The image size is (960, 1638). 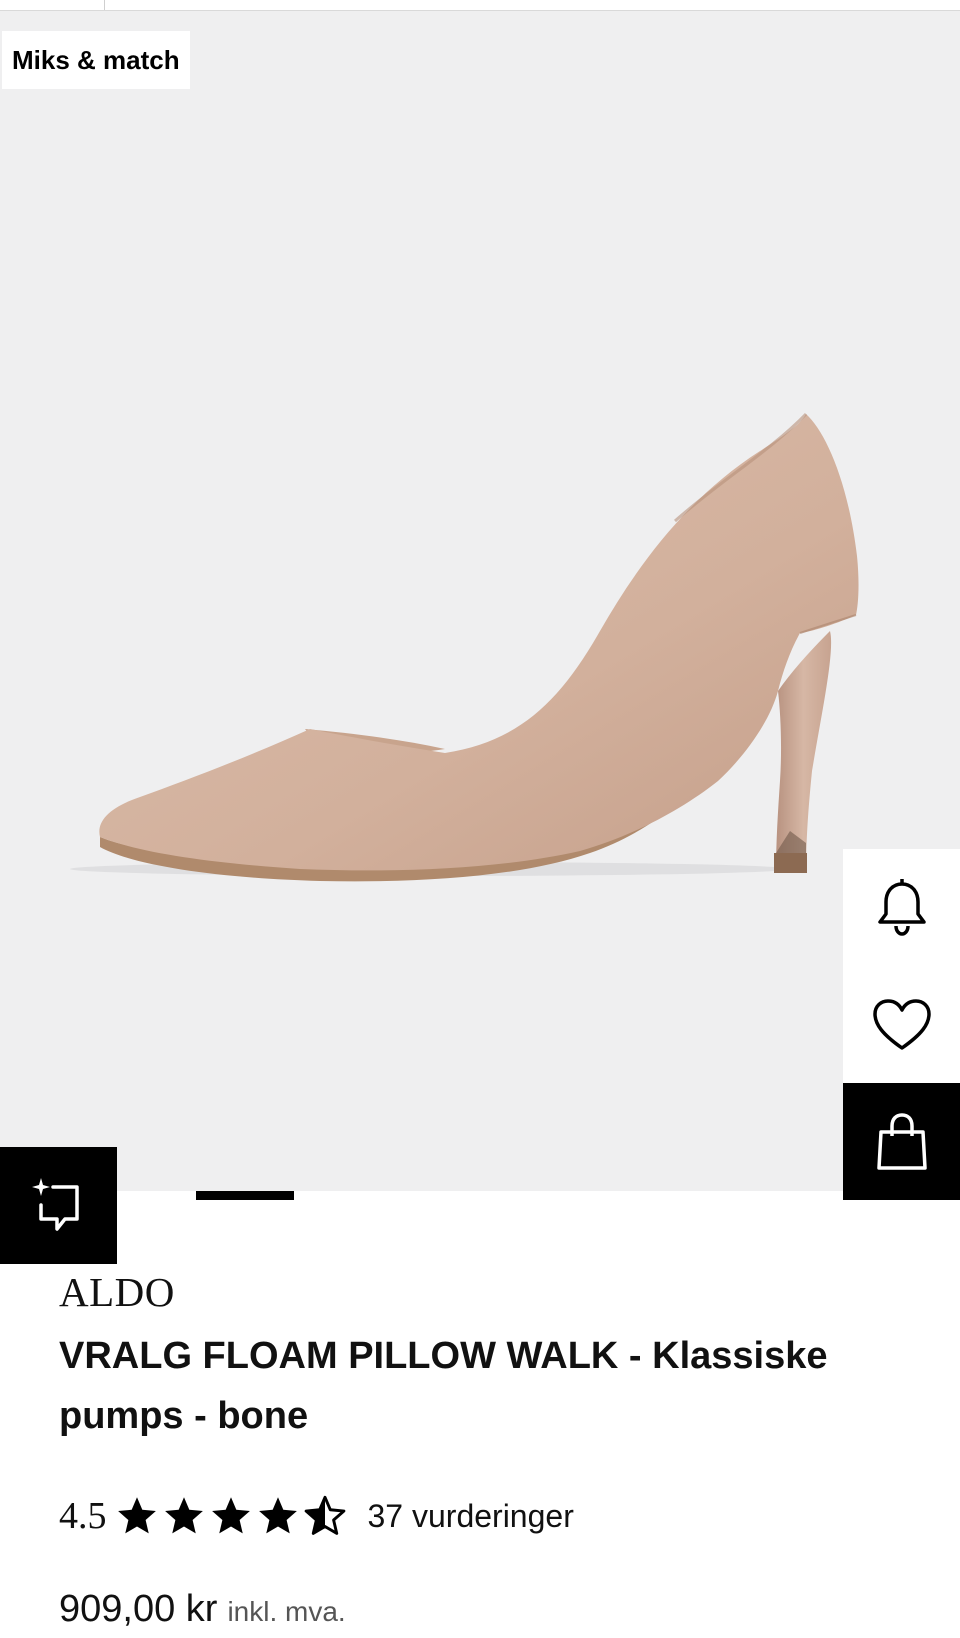 What do you see at coordinates (480, 5) in the screenshot?
I see `top-bar` at bounding box center [480, 5].